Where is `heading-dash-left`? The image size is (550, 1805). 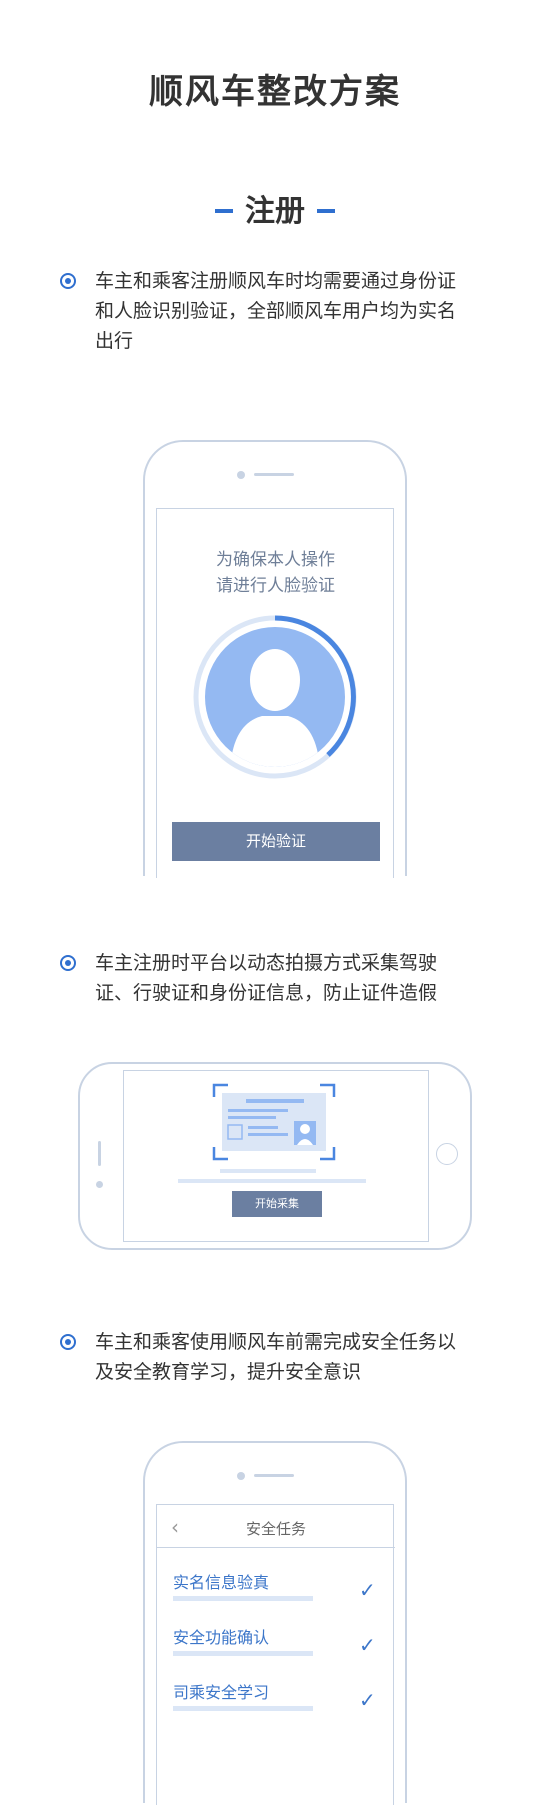
heading-dash-left is located at coordinates (224, 210).